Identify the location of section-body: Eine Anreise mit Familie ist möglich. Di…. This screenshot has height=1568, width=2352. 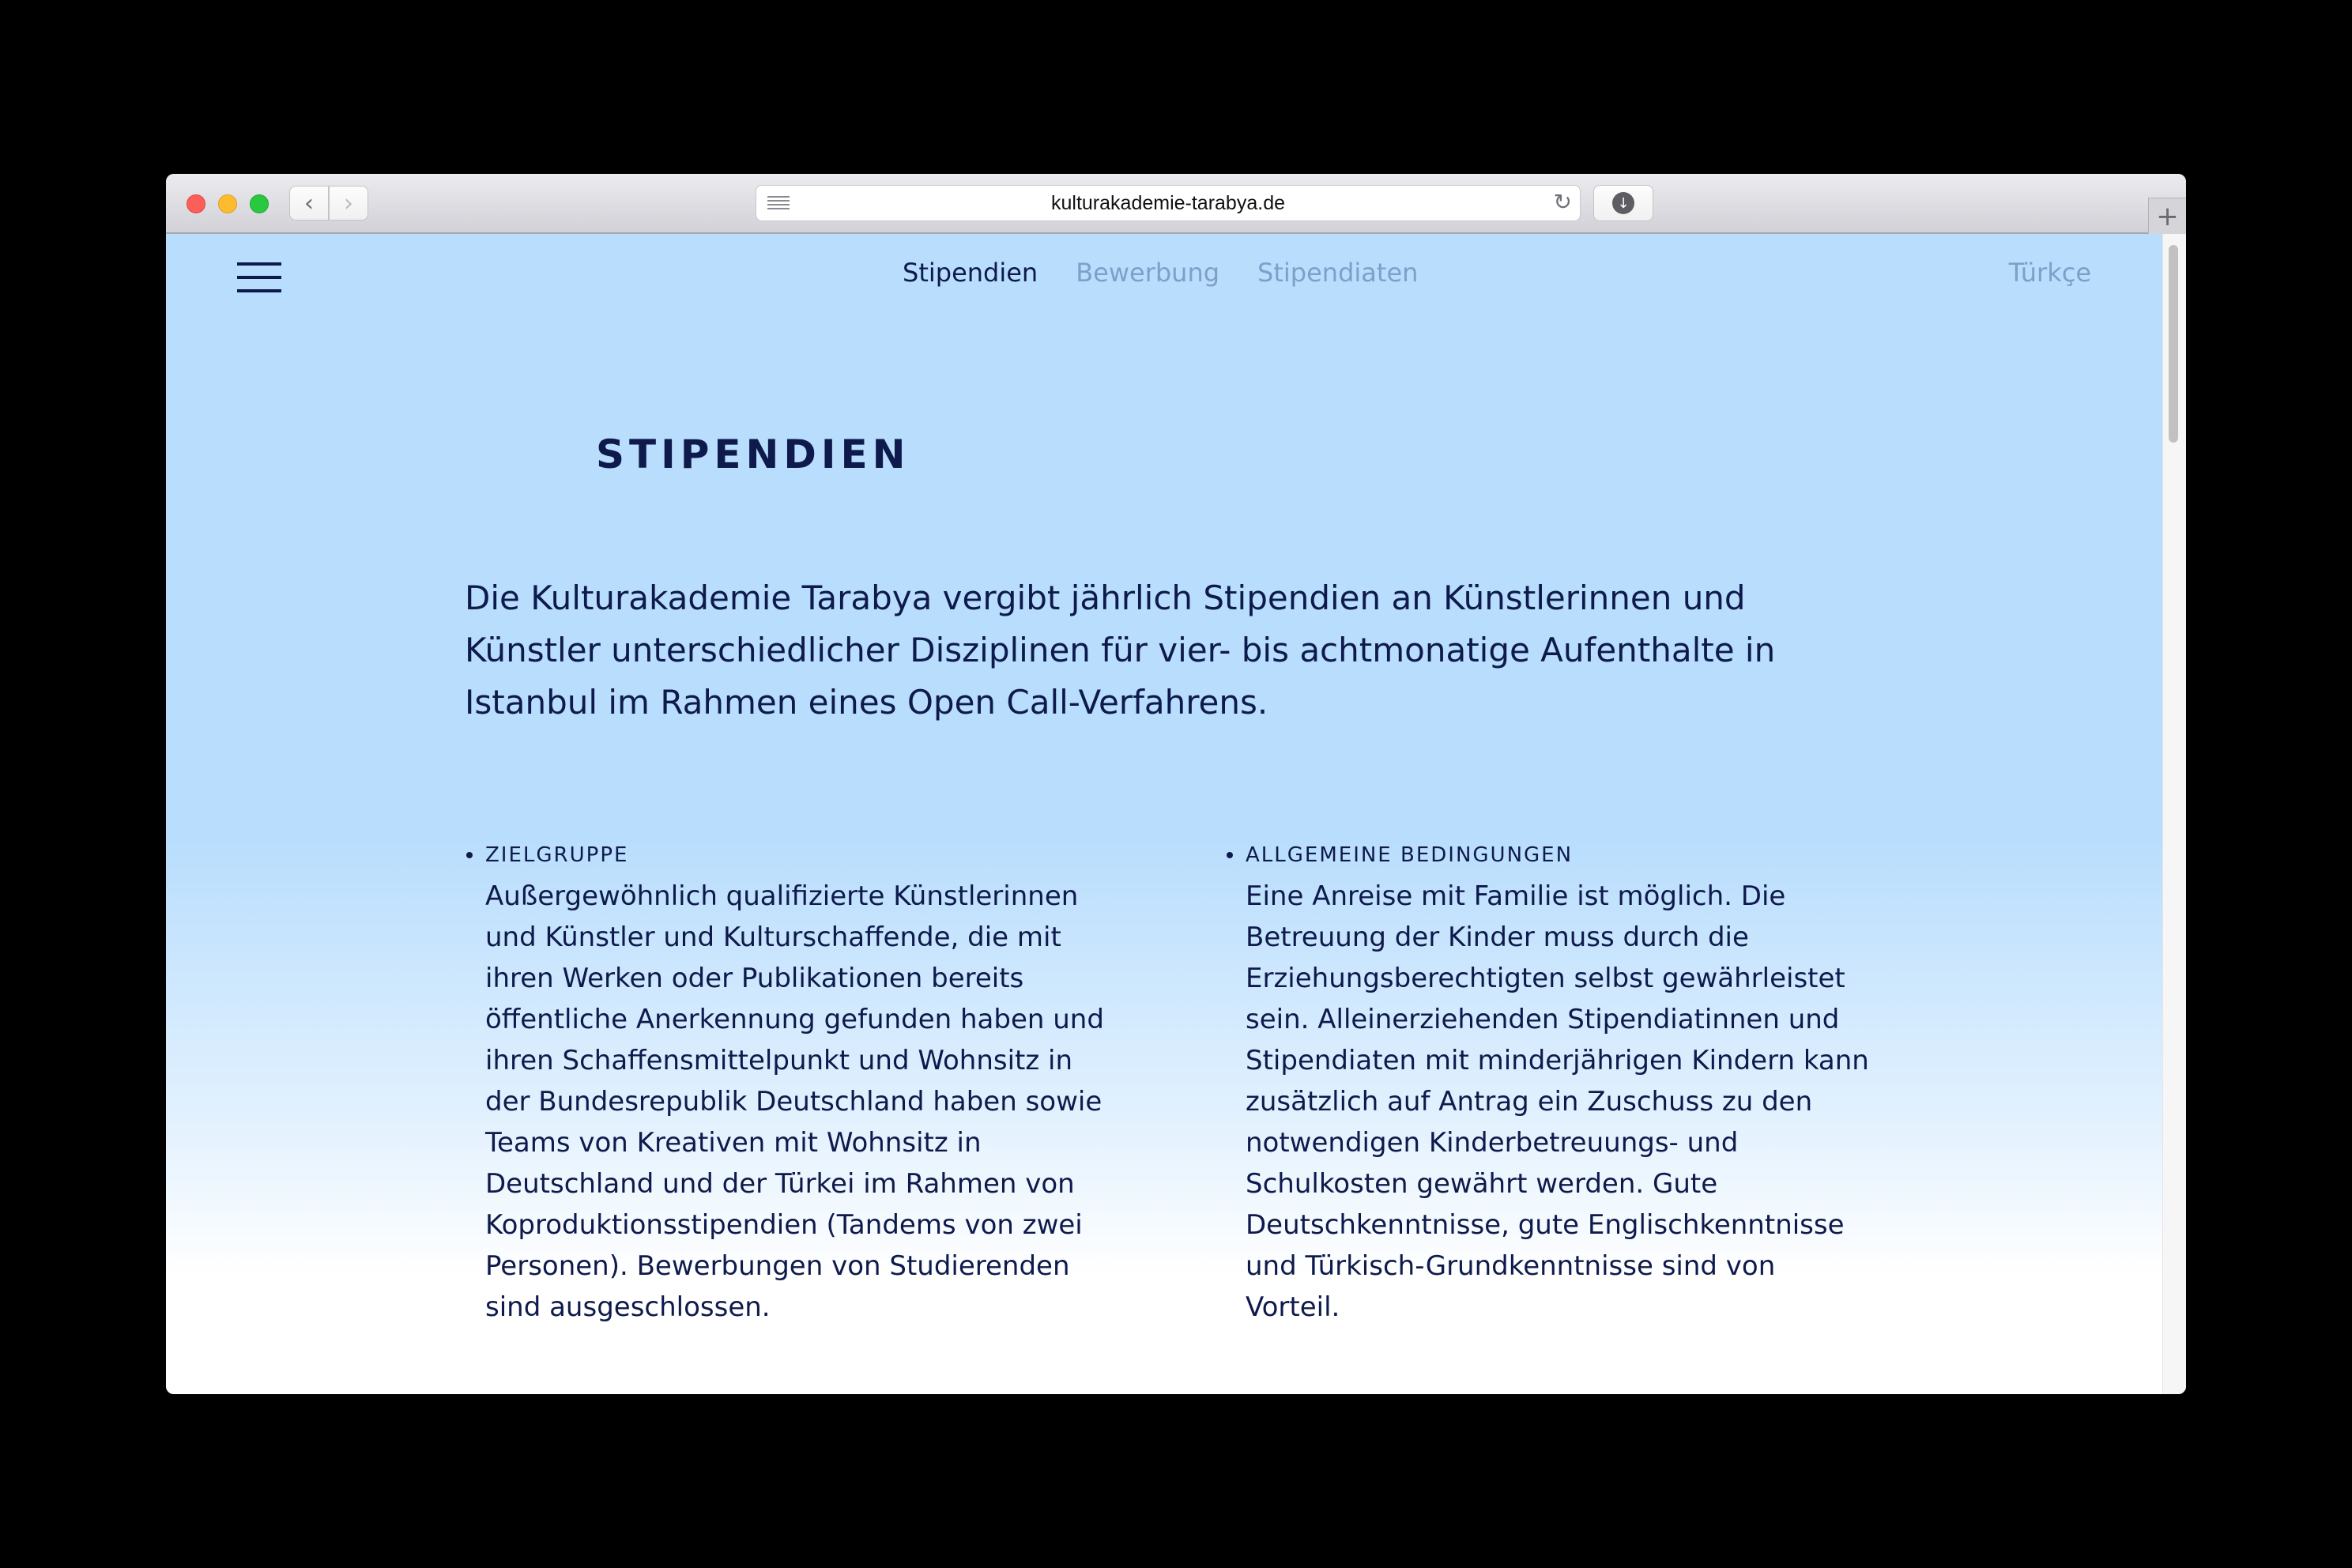
(1557, 1101).